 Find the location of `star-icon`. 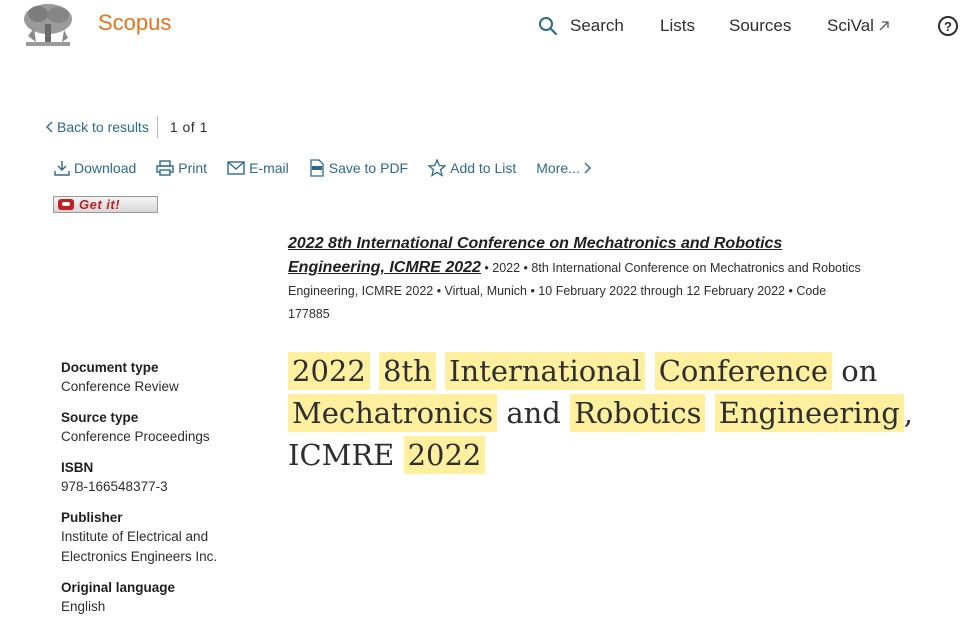

star-icon is located at coordinates (437, 168).